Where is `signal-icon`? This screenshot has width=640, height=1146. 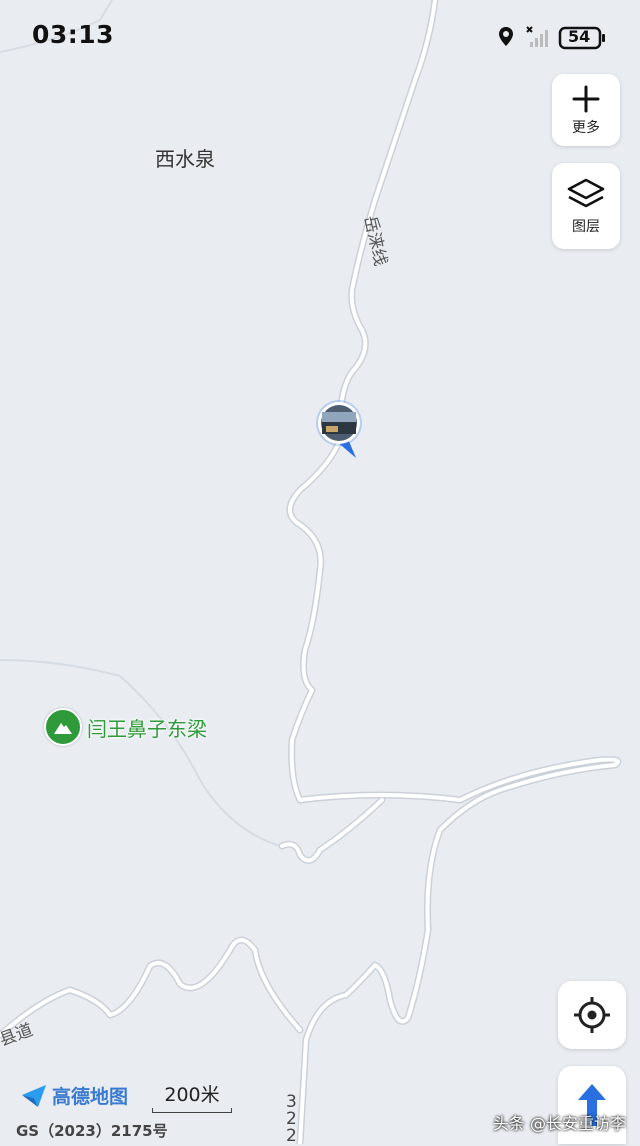
signal-icon is located at coordinates (537, 36).